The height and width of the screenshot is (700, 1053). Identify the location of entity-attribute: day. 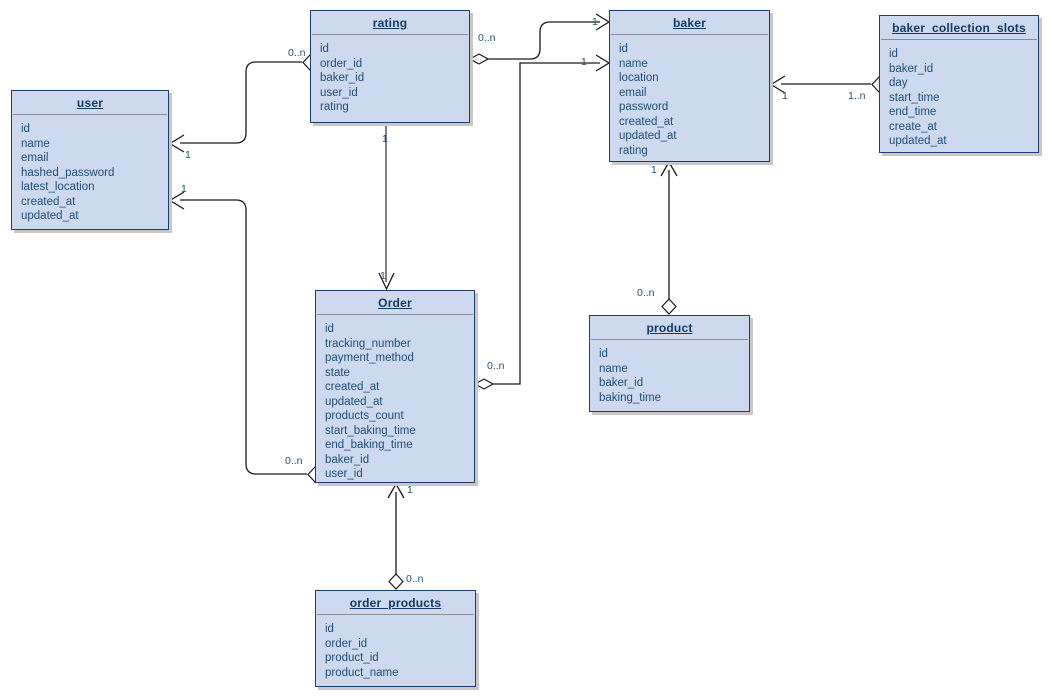
(898, 83).